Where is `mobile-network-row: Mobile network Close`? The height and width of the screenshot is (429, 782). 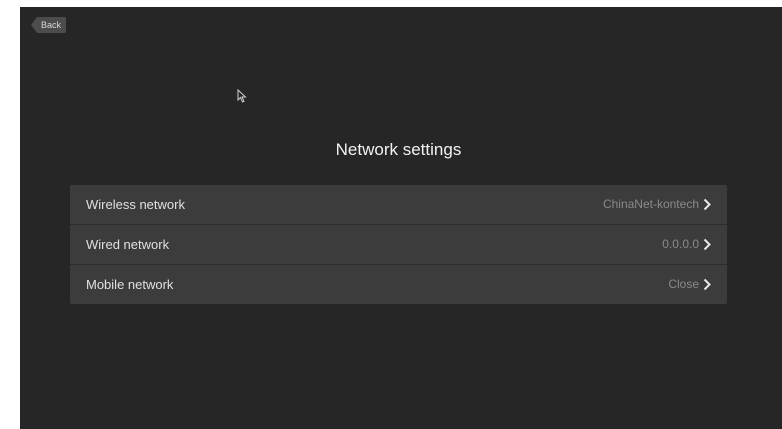 mobile-network-row: Mobile network Close is located at coordinates (398, 284).